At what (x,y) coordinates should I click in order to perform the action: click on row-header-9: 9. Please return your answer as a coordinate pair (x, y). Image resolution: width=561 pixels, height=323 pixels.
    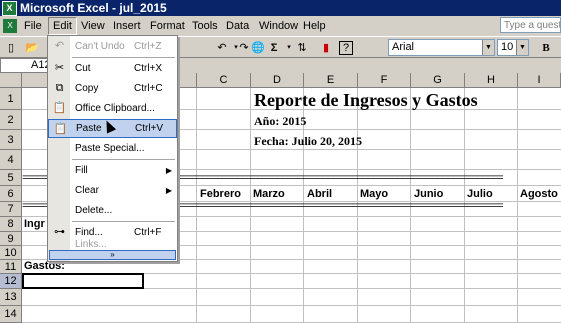
    Looking at the image, I should click on (11, 239).